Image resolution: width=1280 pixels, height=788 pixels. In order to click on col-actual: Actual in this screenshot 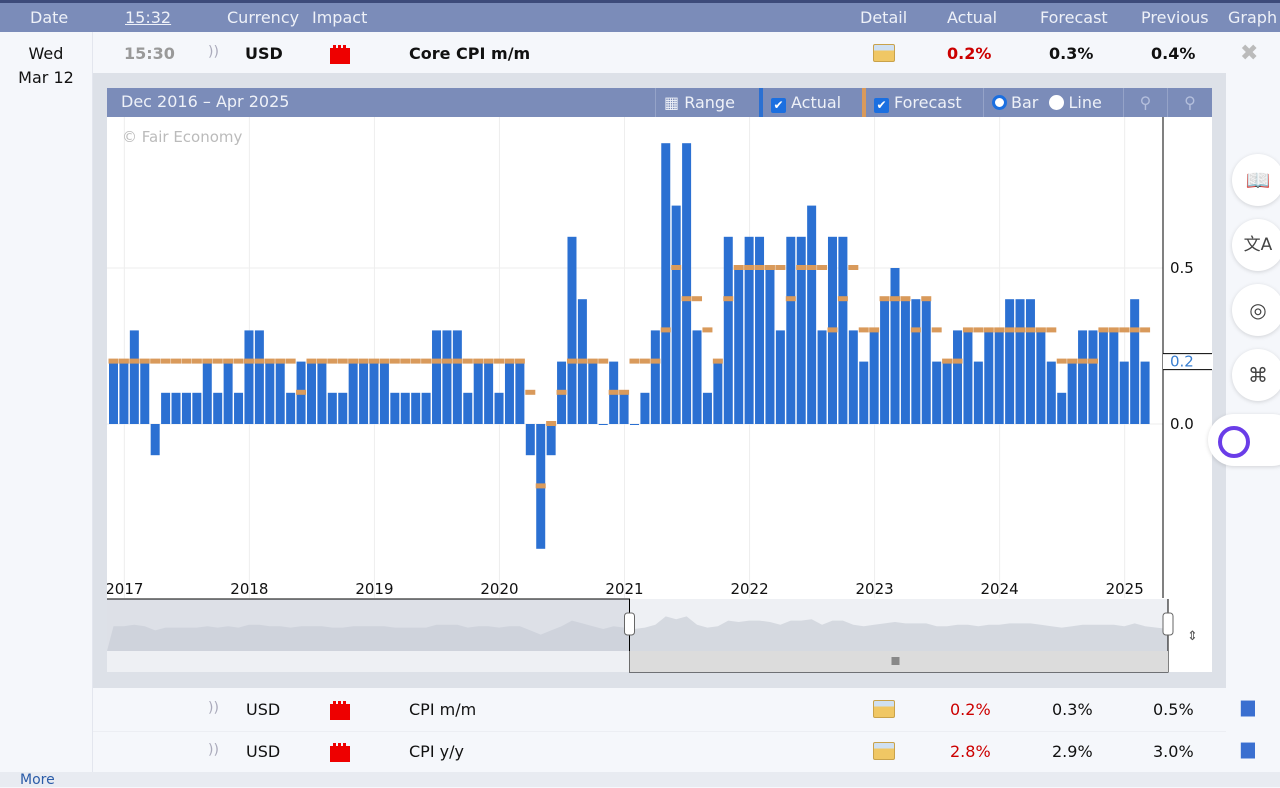, I will do `click(972, 17)`.